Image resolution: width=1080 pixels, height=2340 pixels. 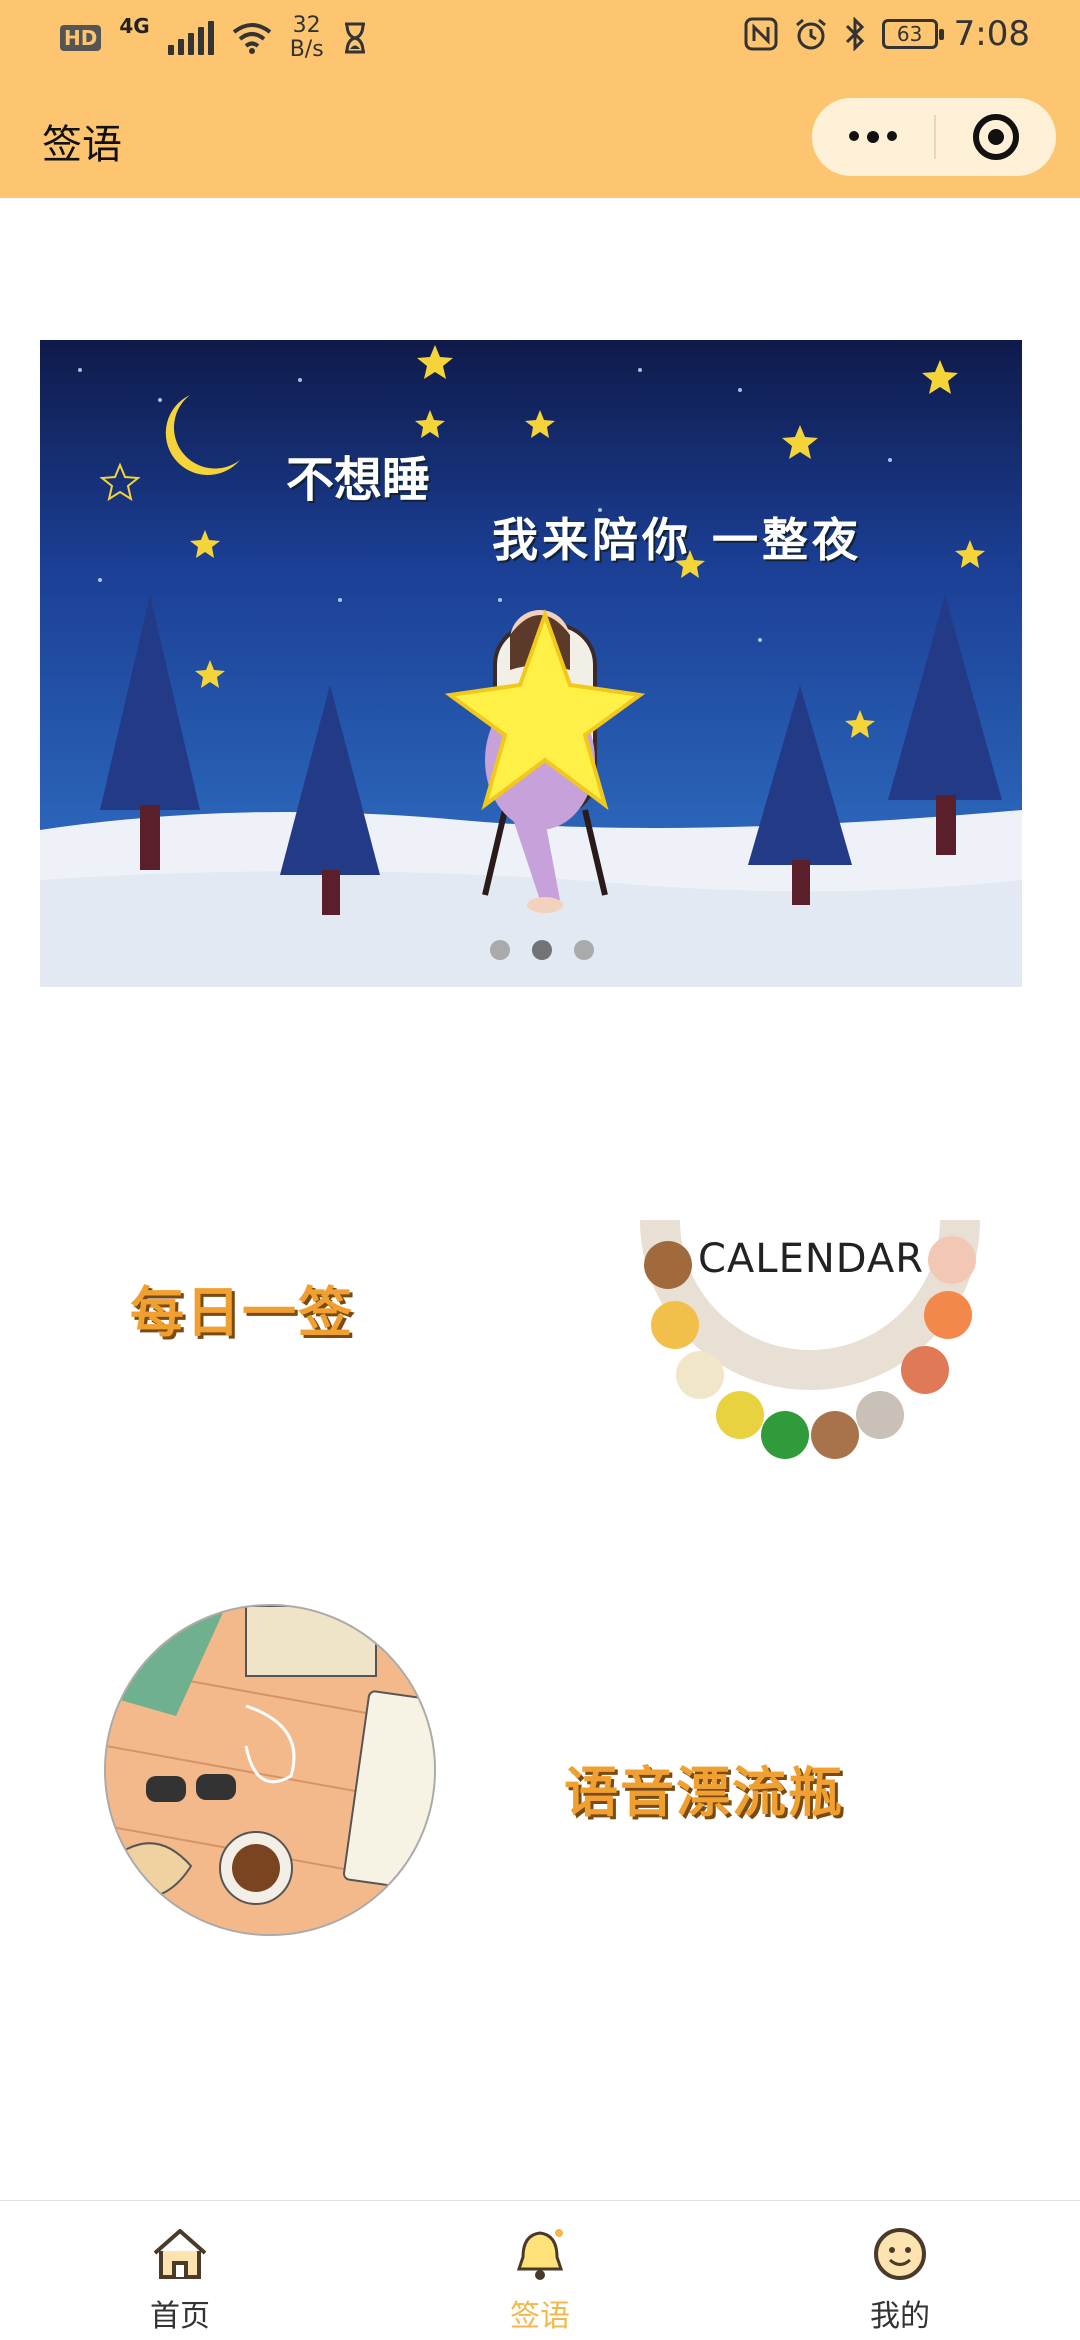 What do you see at coordinates (190, 38) in the screenshot?
I see `signal-icon` at bounding box center [190, 38].